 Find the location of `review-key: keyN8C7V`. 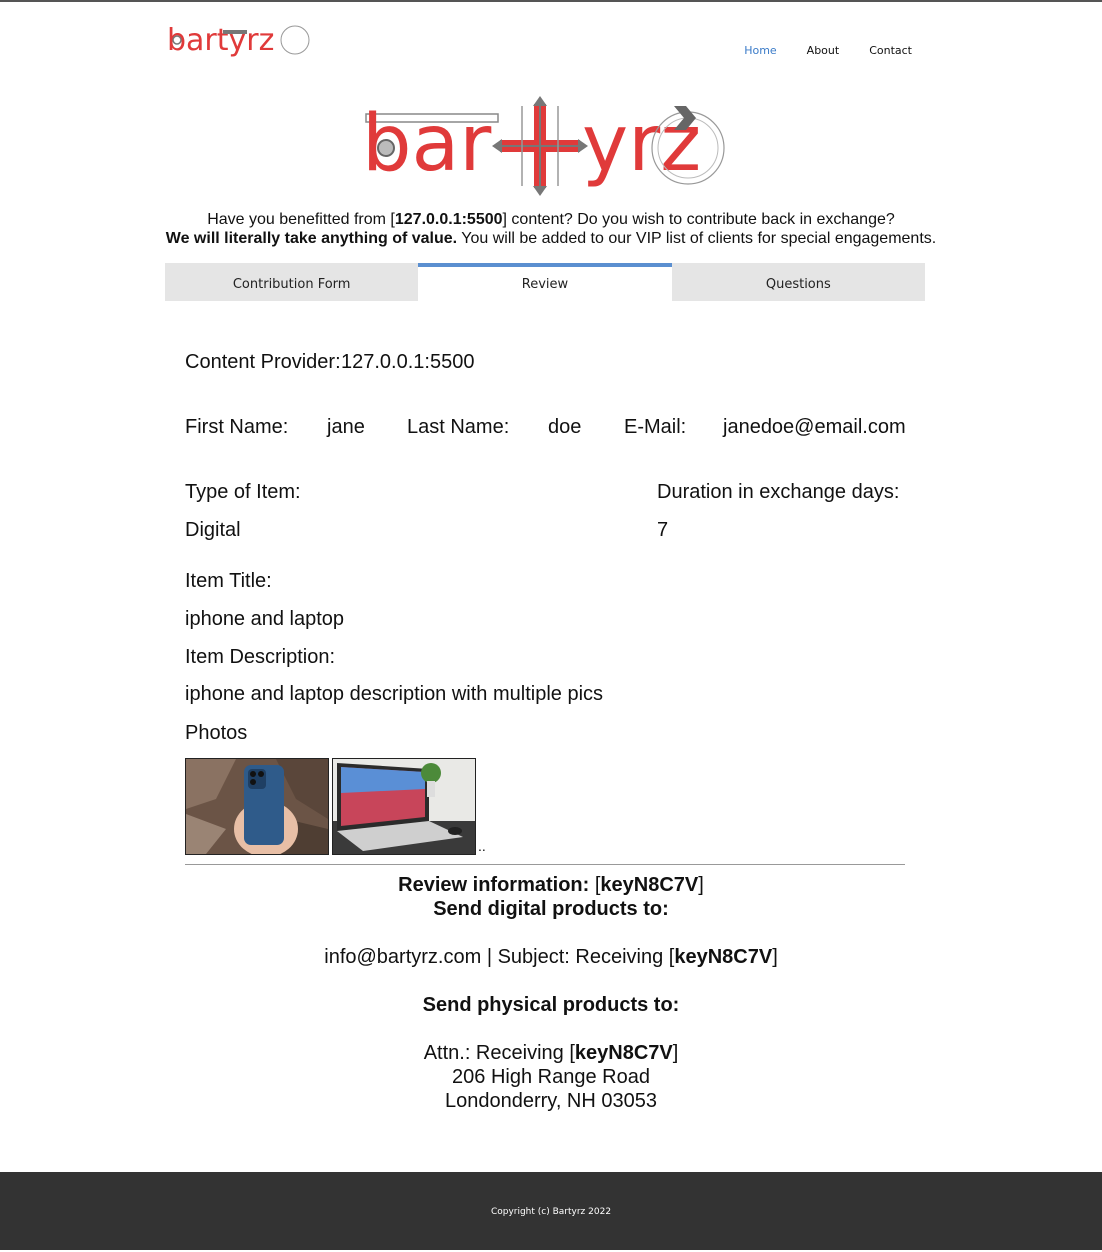

review-key: keyN8C7V is located at coordinates (649, 885).